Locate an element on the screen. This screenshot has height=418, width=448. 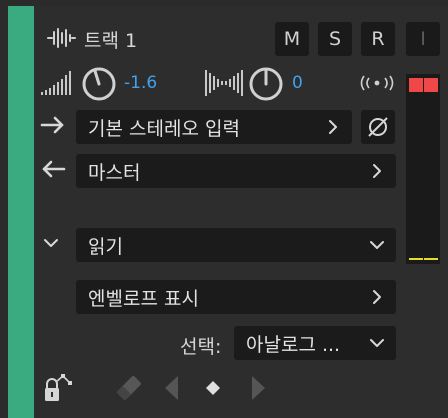
solo-button: S is located at coordinates (335, 39).